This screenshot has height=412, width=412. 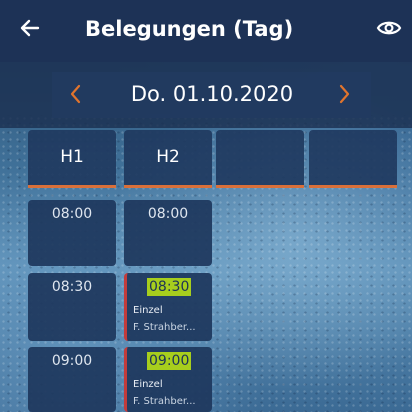 I want to click on slot-time: 09:00, so click(x=72, y=361).